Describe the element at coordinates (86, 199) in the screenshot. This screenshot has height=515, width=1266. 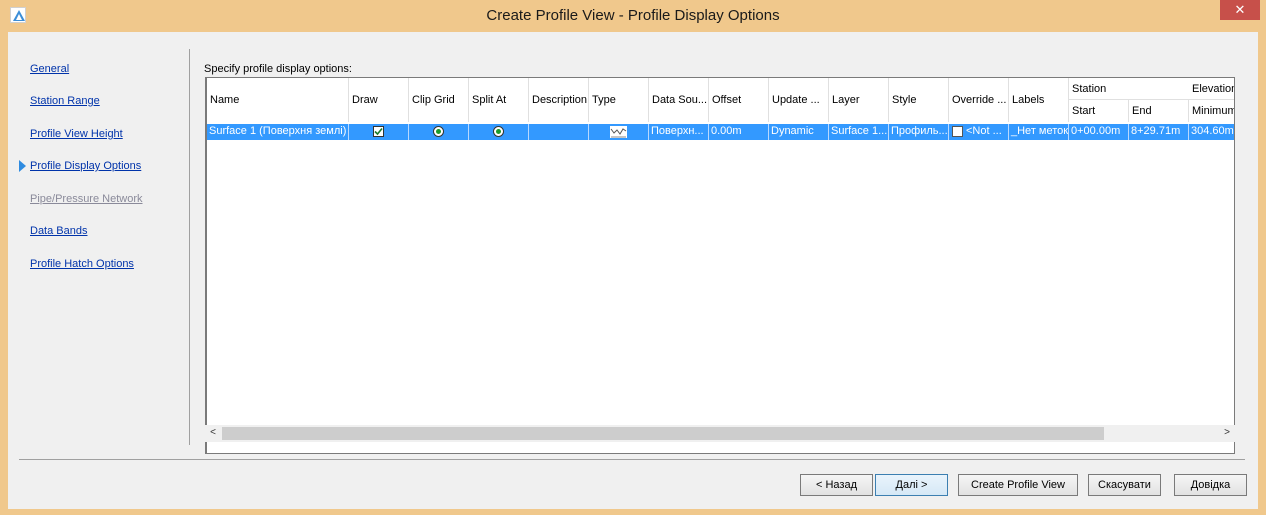
I see `nav-item-pipe-pressure-network: Pipe/Pressure Network` at that location.